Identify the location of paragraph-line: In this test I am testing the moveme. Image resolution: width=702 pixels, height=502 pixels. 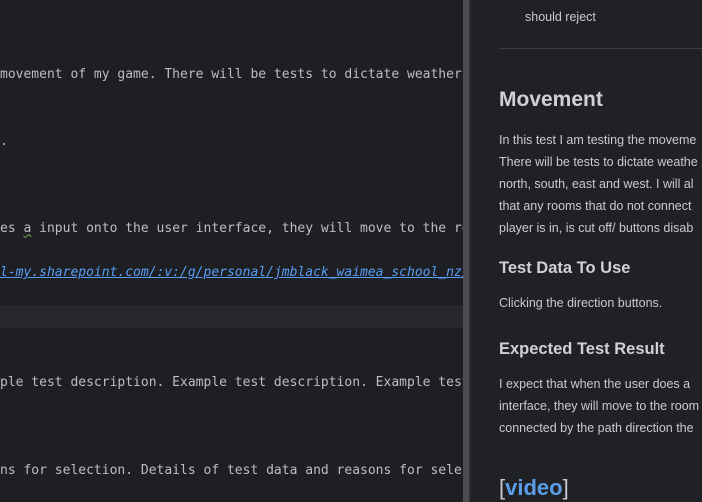
(598, 140).